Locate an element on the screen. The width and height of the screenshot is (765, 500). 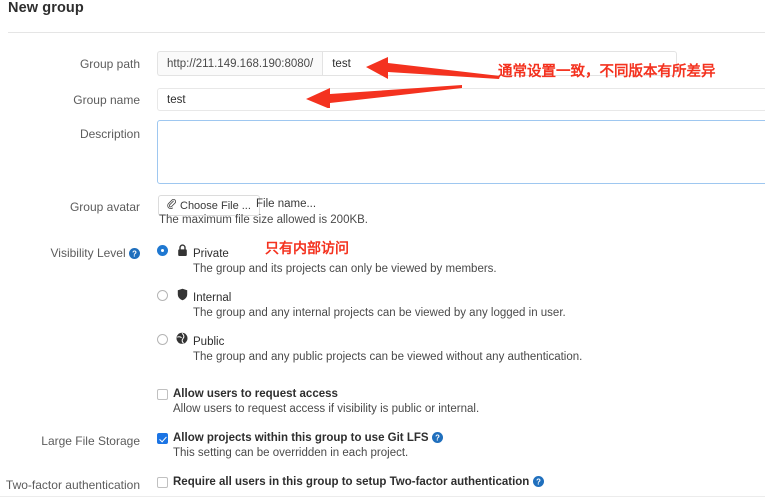
visibility-public-title: Public is located at coordinates (209, 342).